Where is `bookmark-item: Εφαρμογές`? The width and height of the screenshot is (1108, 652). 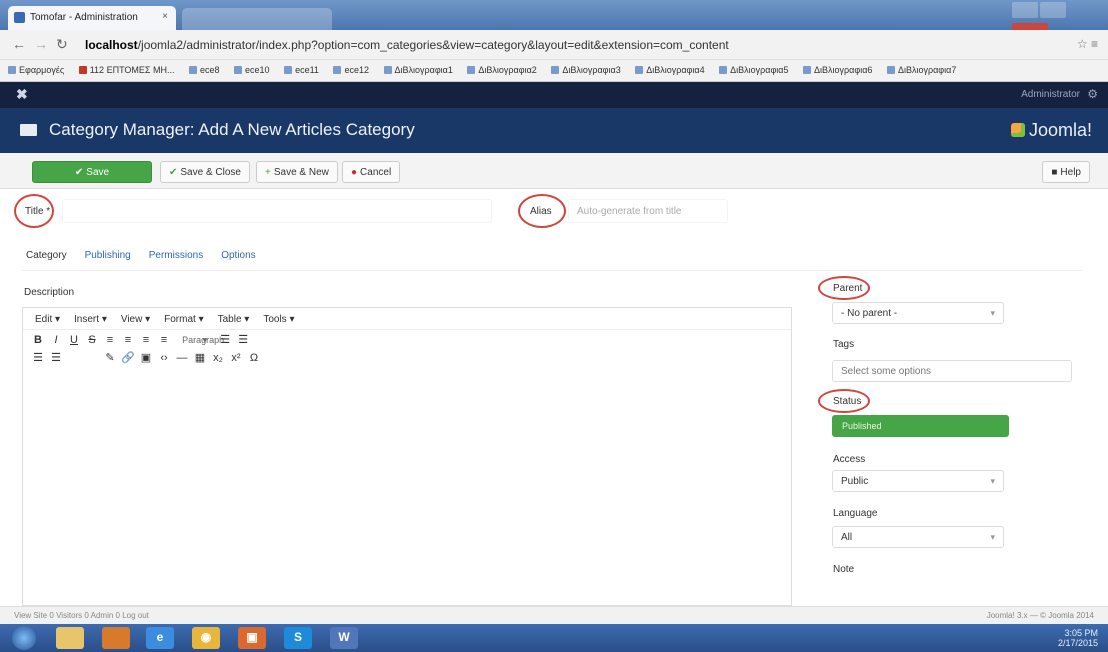
bookmark-item: Εφαρμογές is located at coordinates (36, 70).